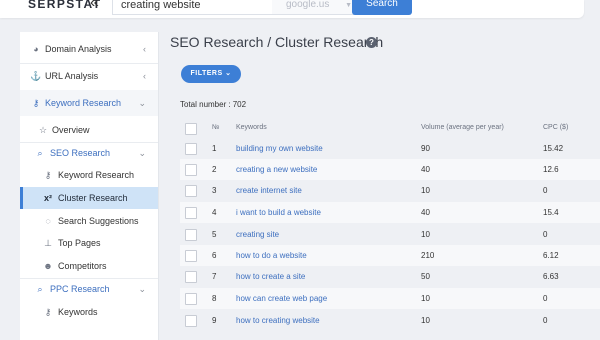 This screenshot has width=600, height=340. Describe the element at coordinates (555, 128) in the screenshot. I see `column-header-cpc: CPC ($)` at that location.